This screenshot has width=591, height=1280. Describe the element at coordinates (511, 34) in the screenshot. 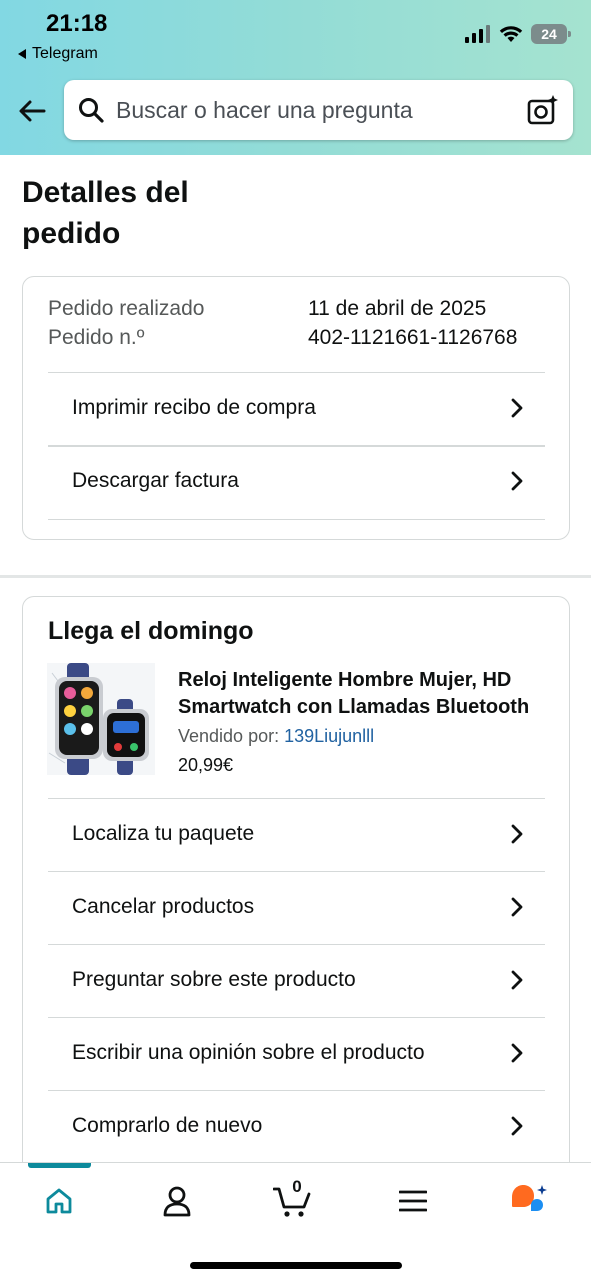

I see `wifi-icon` at that location.